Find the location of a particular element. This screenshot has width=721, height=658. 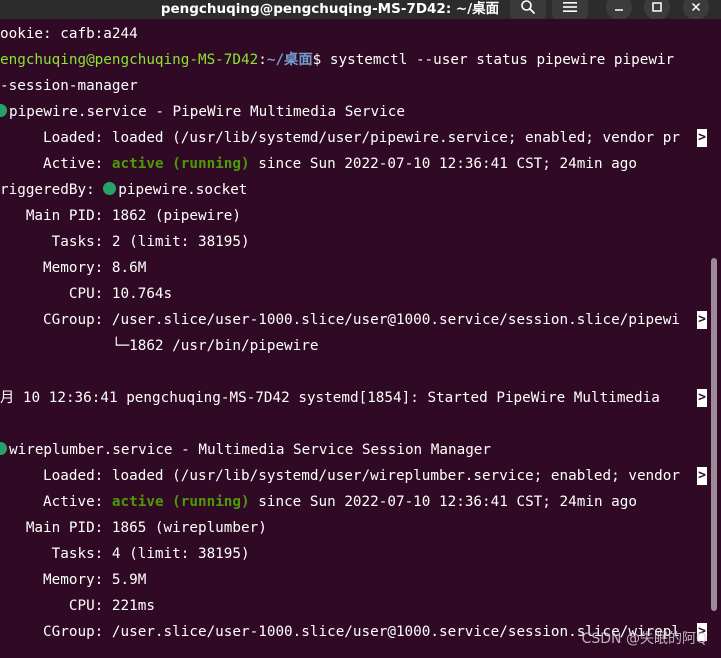

terminal-text: Tasks: 2 (limit: 38195) is located at coordinates (125, 242).